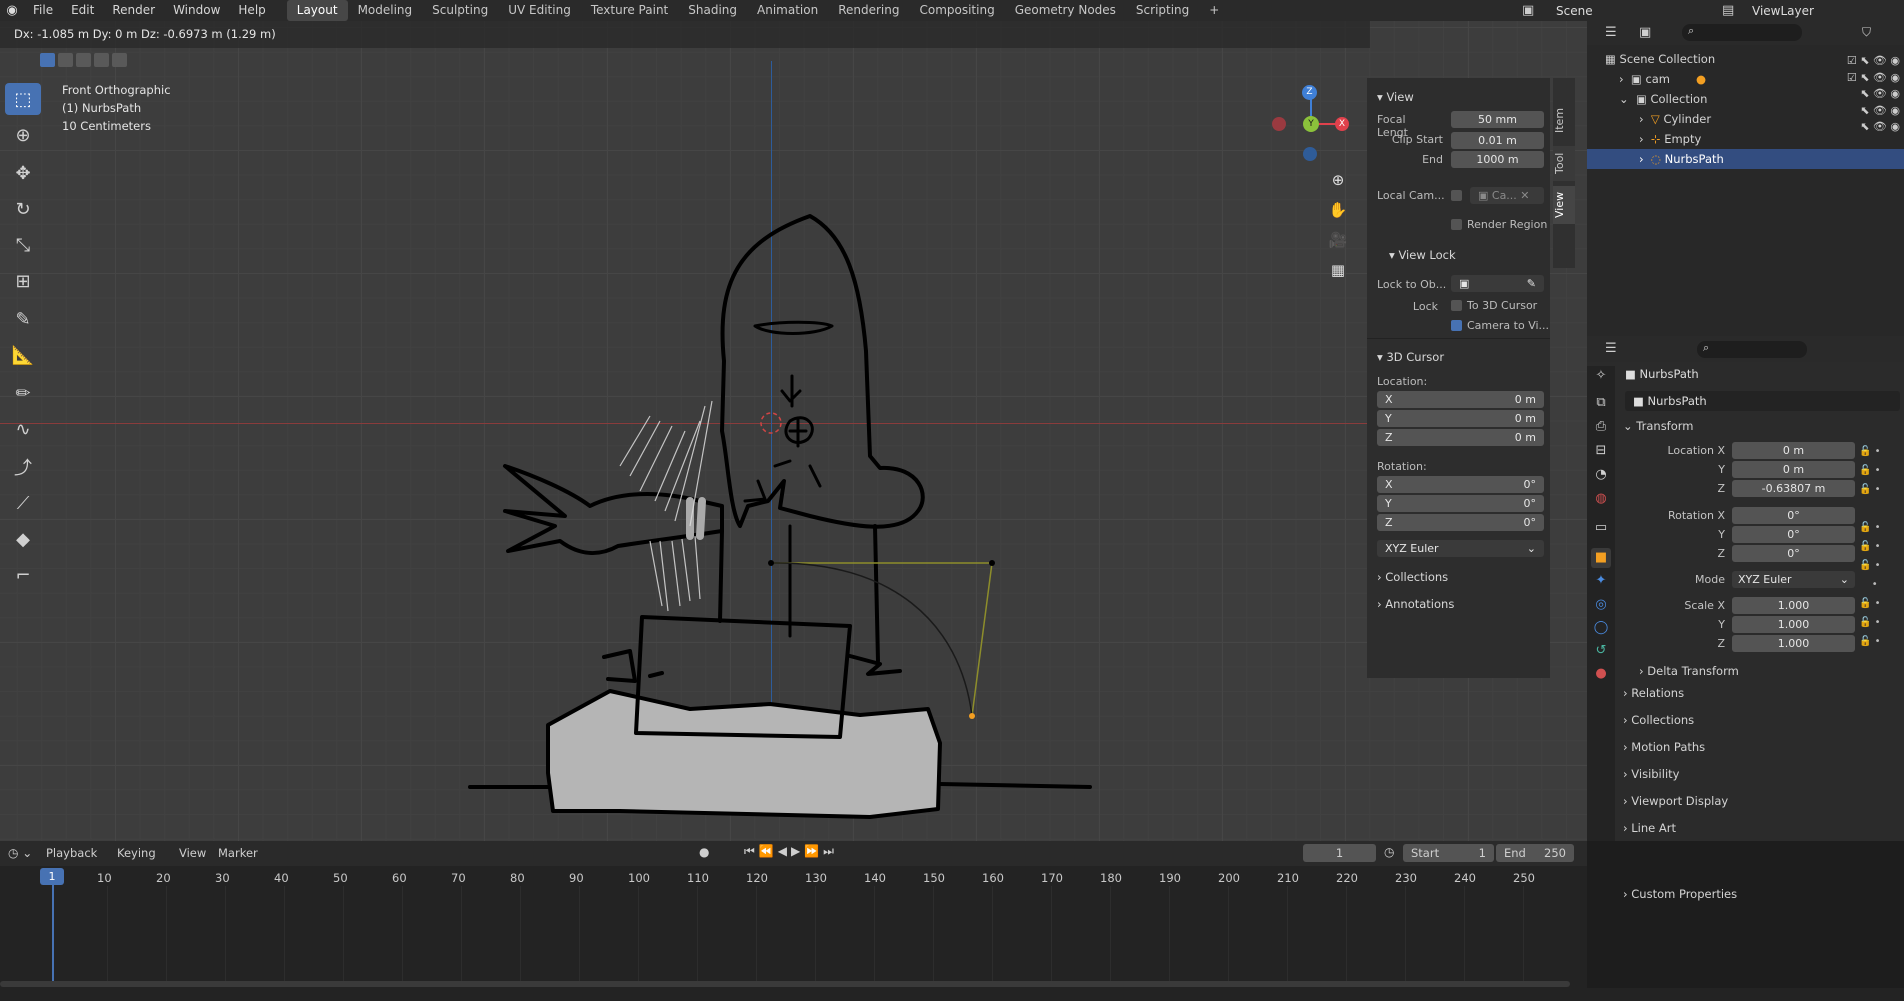  Describe the element at coordinates (1535, 853) in the screenshot. I see `end-frame-field: End 250` at that location.